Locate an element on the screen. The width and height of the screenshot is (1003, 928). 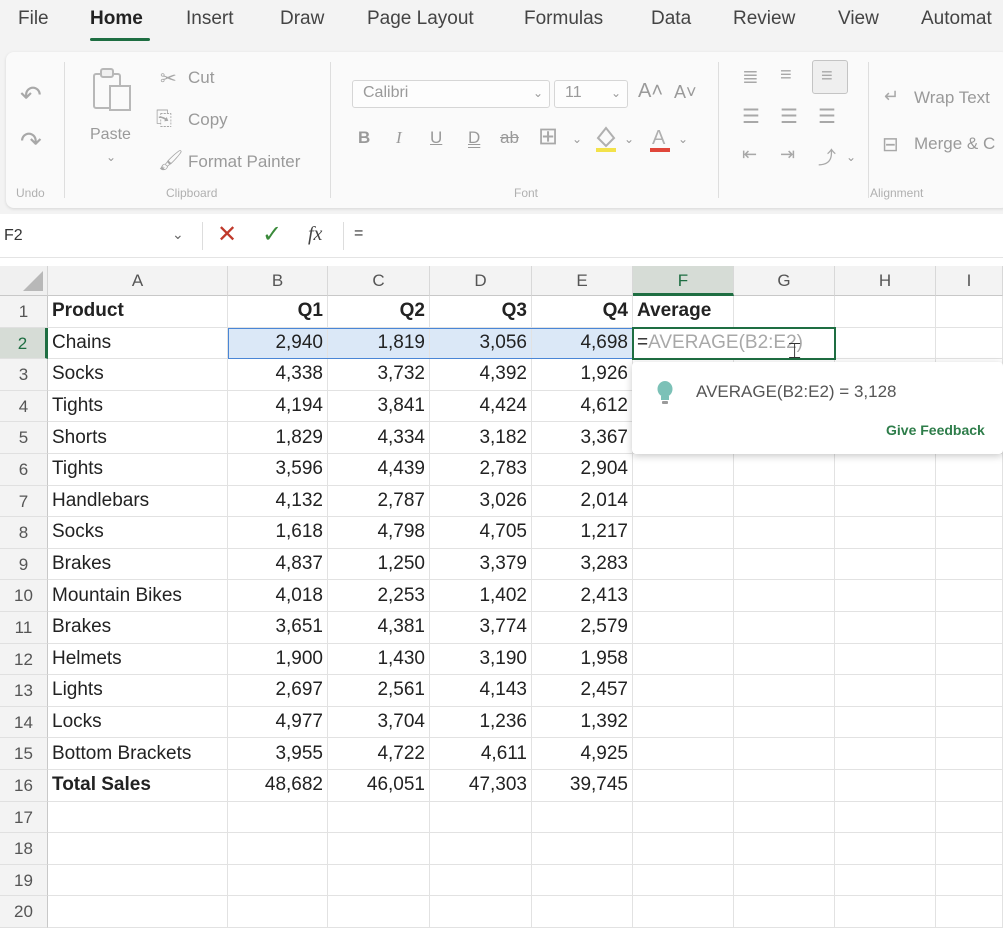
align-middle-icon: ≡ is located at coordinates (786, 75).